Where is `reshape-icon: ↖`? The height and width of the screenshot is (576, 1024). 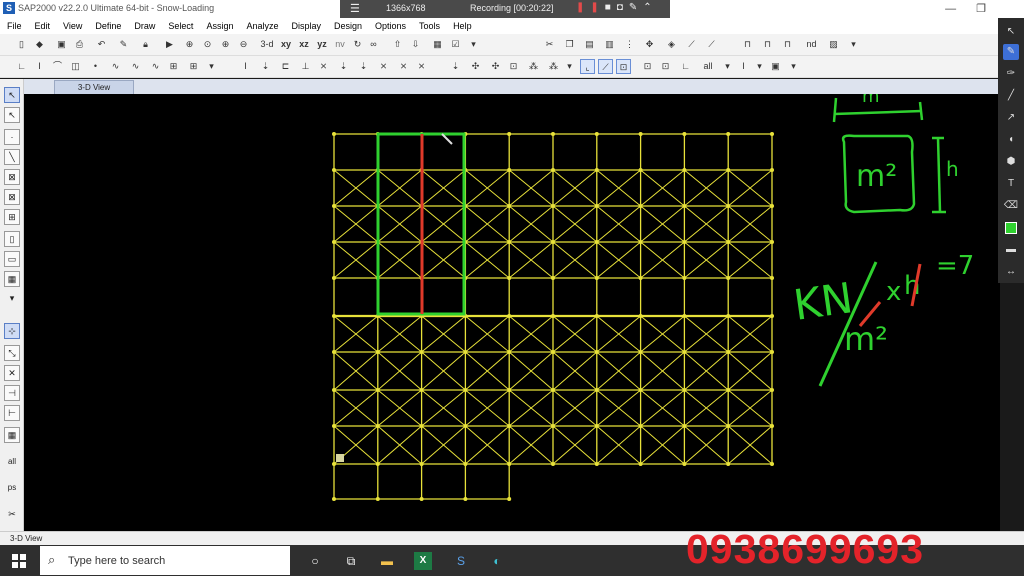
reshape-icon: ↖ is located at coordinates (12, 115).